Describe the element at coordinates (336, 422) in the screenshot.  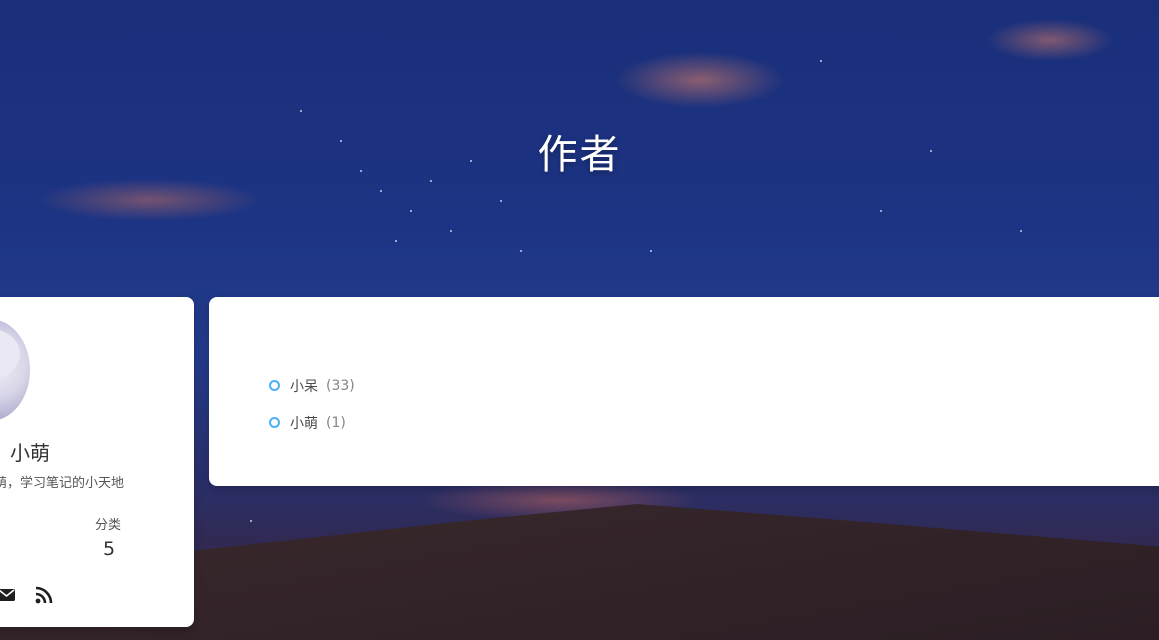
I see `post-count: (1)` at that location.